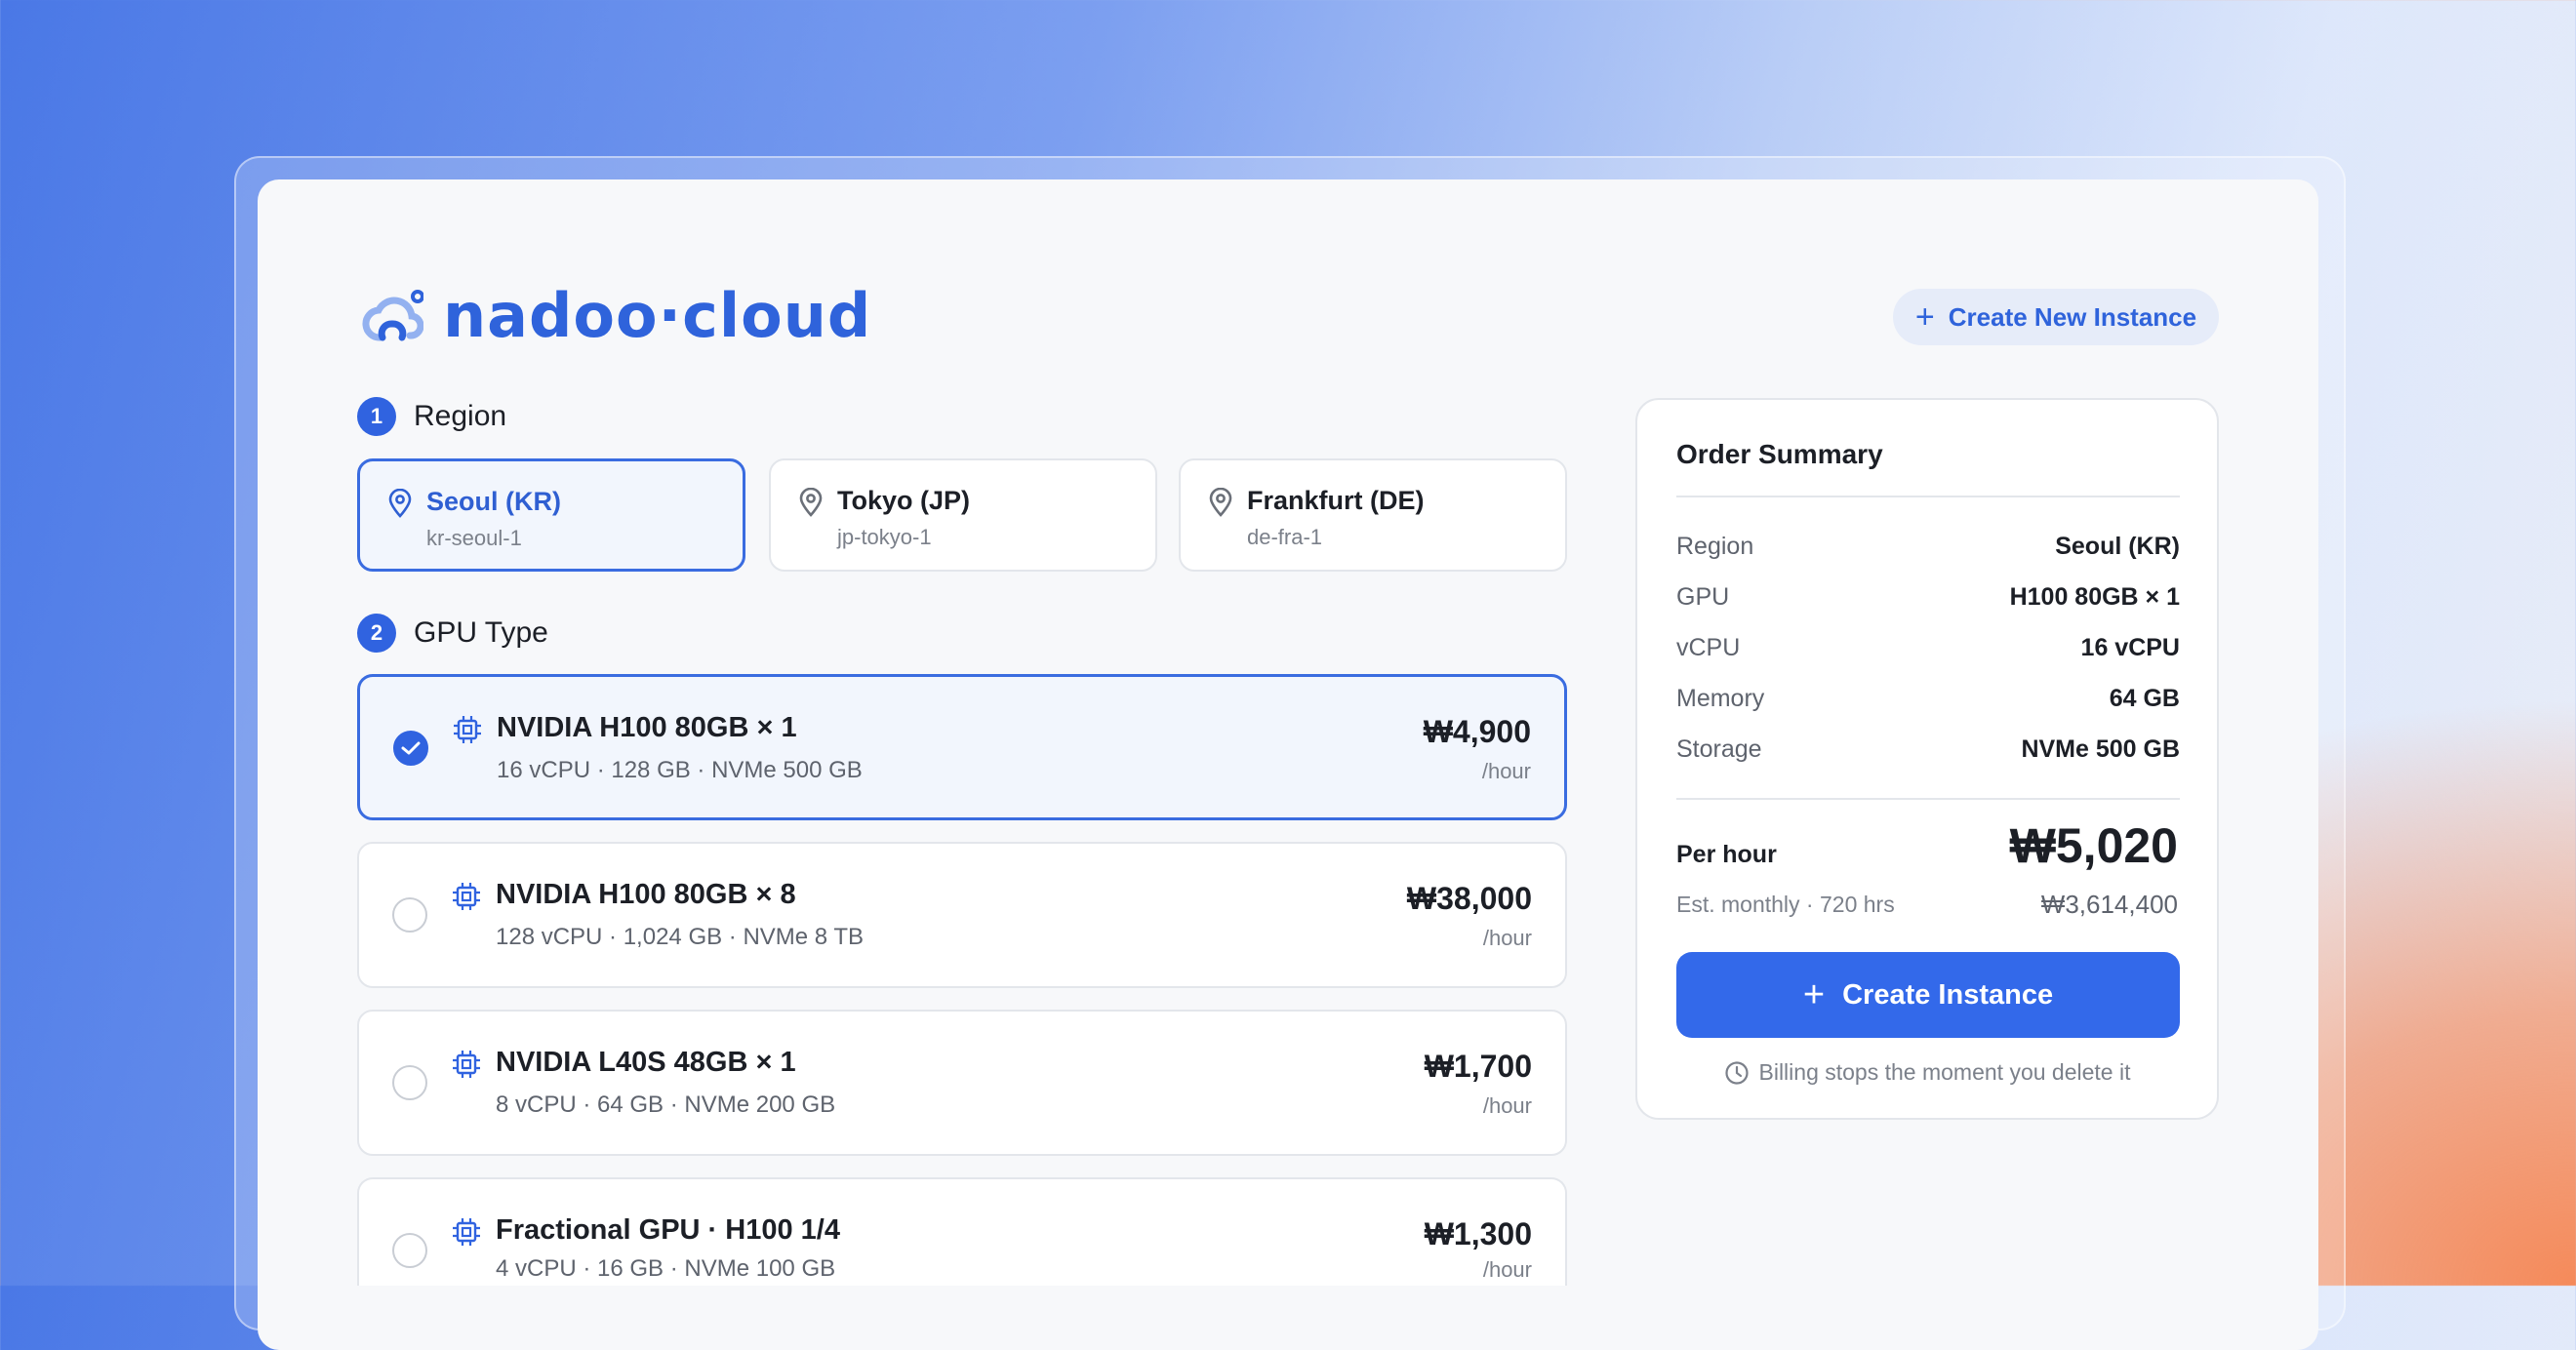 The image size is (2576, 1350). What do you see at coordinates (2072, 316) in the screenshot?
I see `create-new-instance-label: Create New Instance` at bounding box center [2072, 316].